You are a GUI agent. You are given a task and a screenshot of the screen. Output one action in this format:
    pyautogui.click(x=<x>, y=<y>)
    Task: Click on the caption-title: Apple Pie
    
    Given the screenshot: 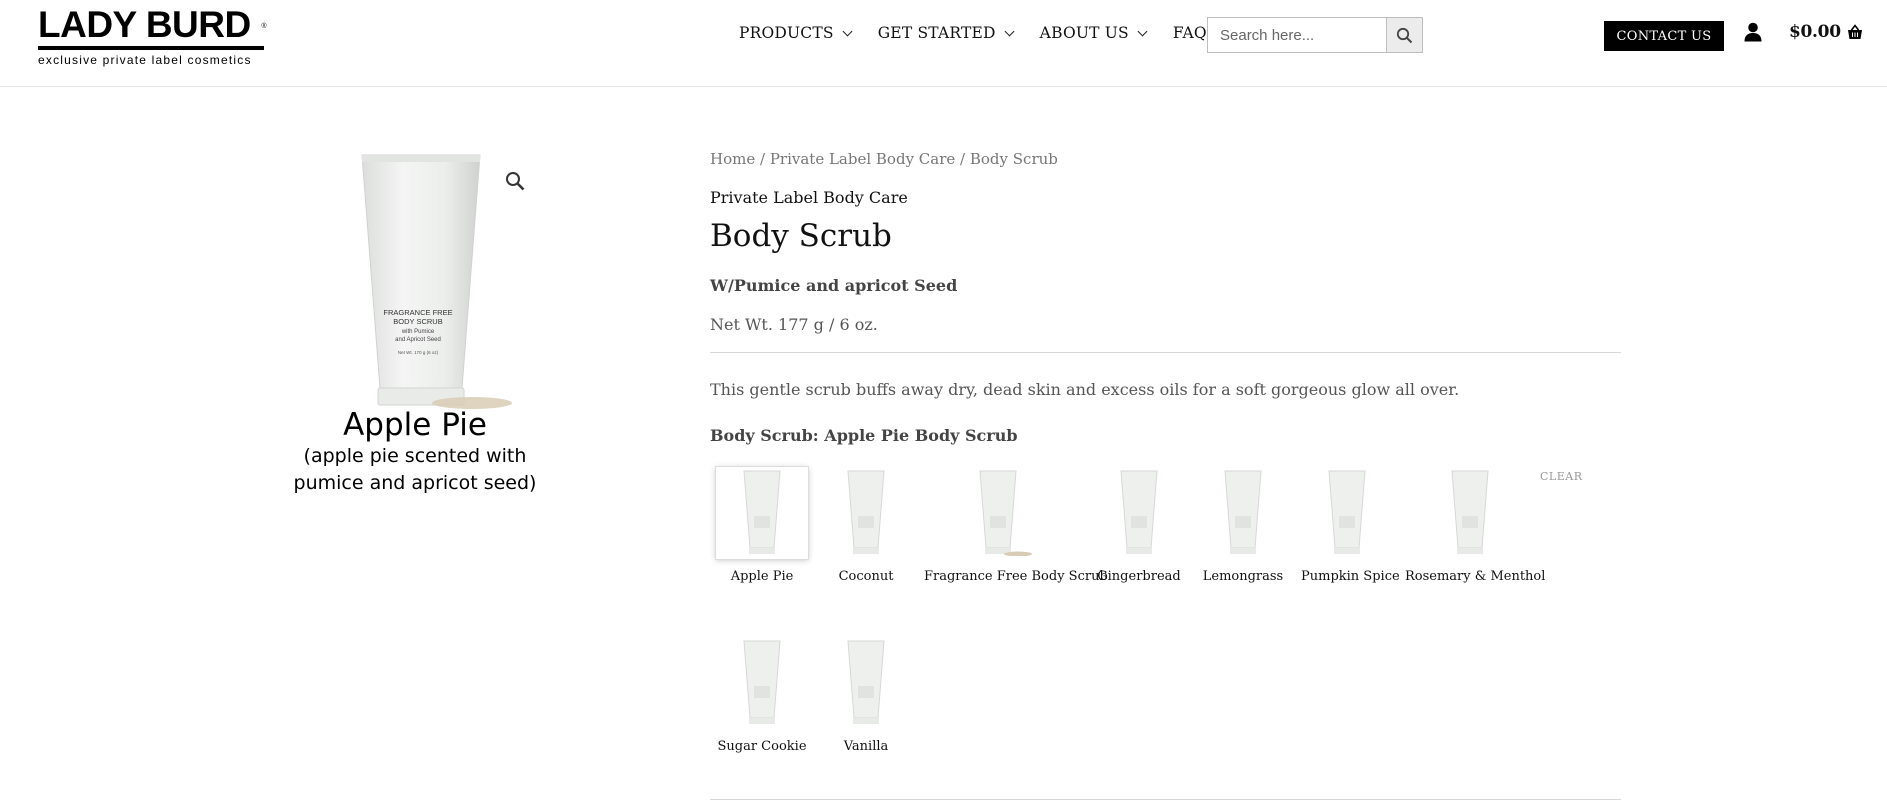 What is the action you would take?
    pyautogui.click(x=415, y=425)
    